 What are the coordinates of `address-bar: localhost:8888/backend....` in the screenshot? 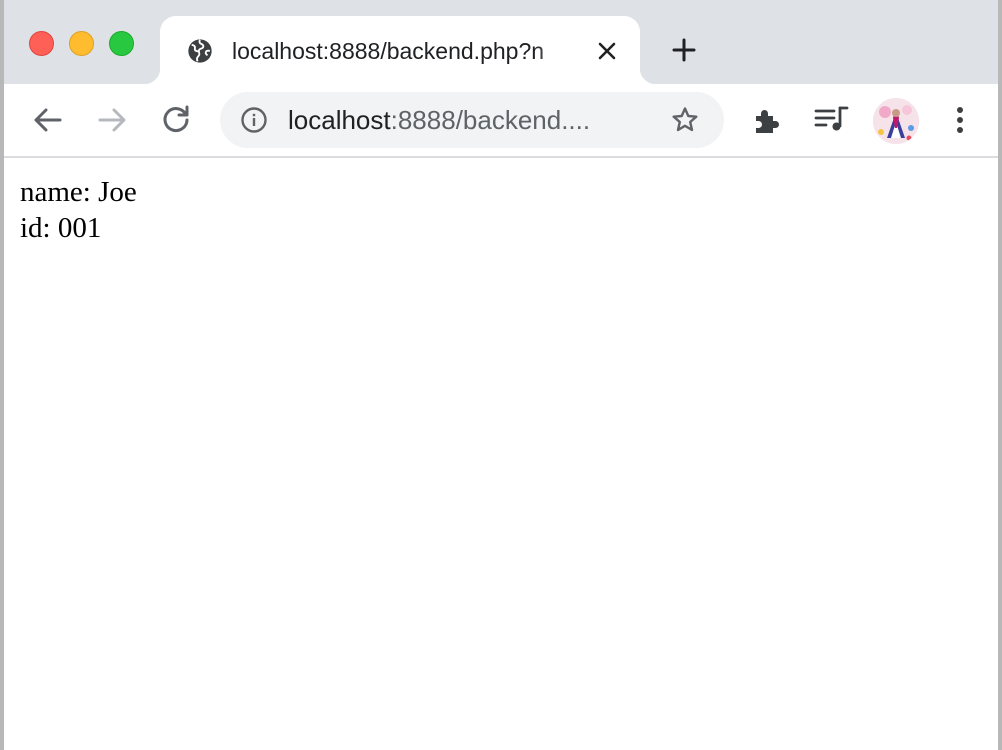 It's located at (472, 120).